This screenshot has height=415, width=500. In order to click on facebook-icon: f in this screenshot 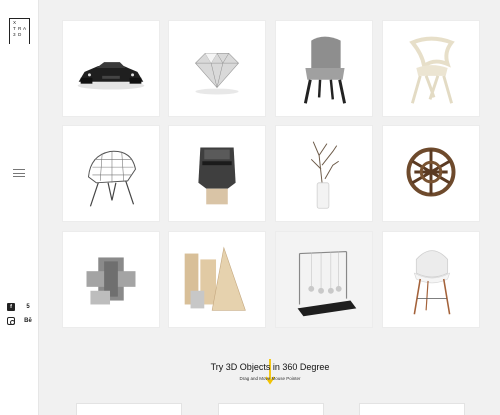, I will do `click(11, 307)`.